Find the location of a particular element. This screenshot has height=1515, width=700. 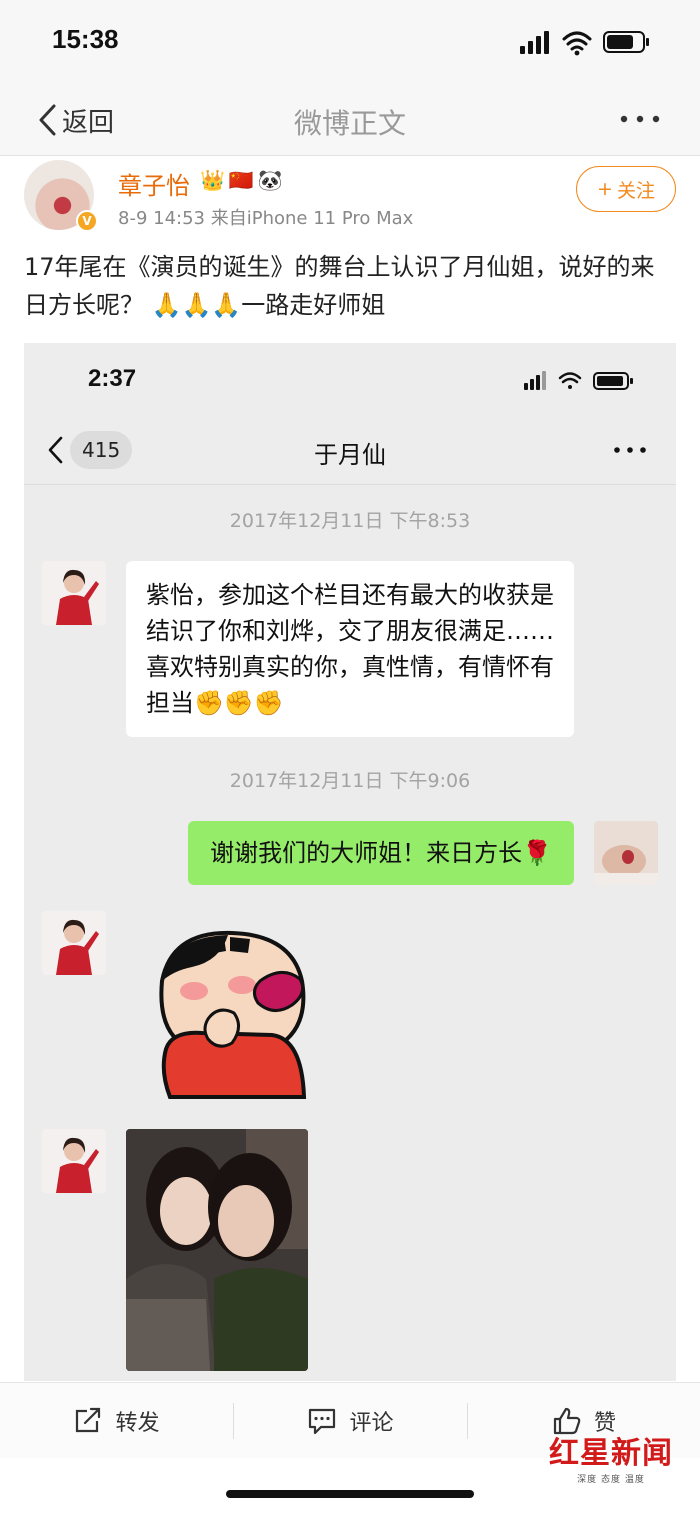

status-time: 15:38 is located at coordinates (85, 39).